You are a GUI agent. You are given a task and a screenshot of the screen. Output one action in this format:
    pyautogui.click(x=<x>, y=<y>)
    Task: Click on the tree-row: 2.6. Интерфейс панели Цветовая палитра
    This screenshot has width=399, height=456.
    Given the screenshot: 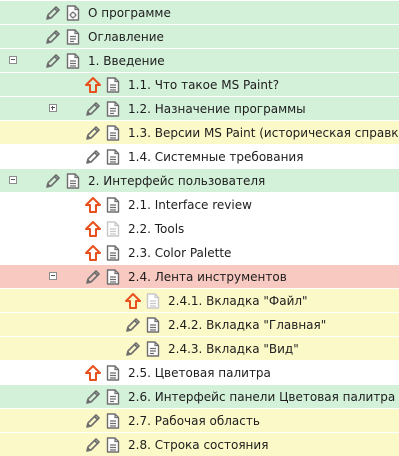 What is the action you would take?
    pyautogui.click(x=199, y=396)
    